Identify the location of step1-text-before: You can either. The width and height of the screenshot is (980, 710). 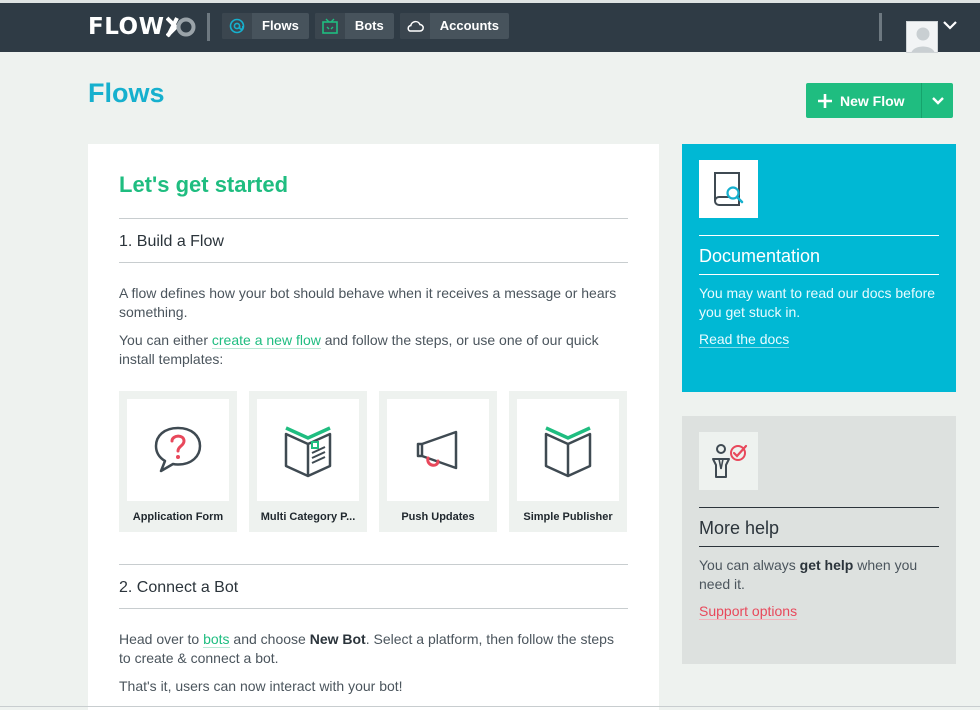
(165, 340).